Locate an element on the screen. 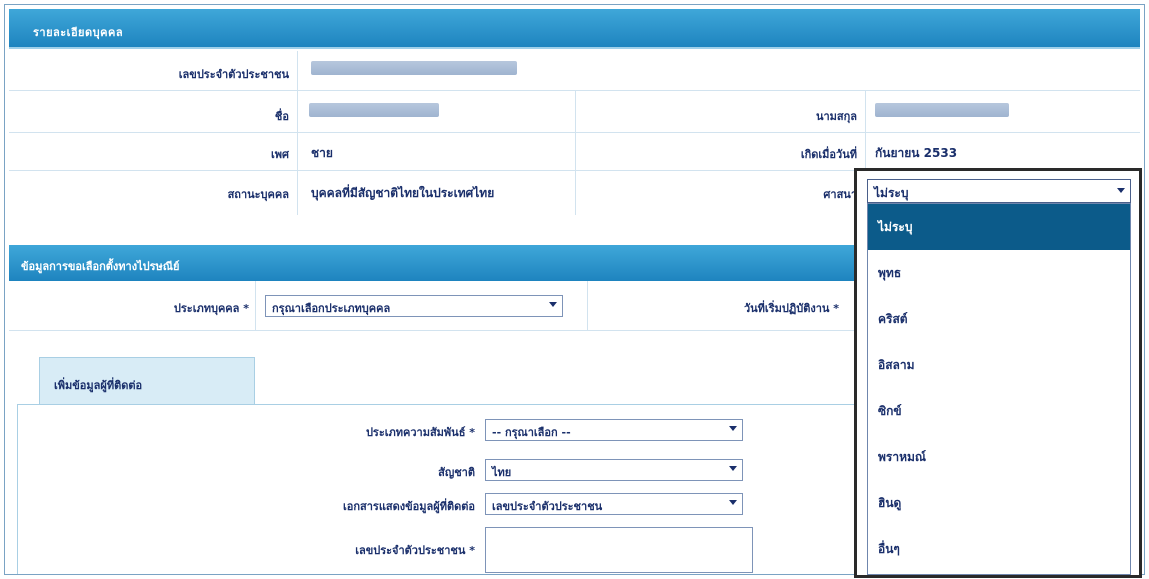  religion-option-christian: คริสต์ is located at coordinates (999, 319).